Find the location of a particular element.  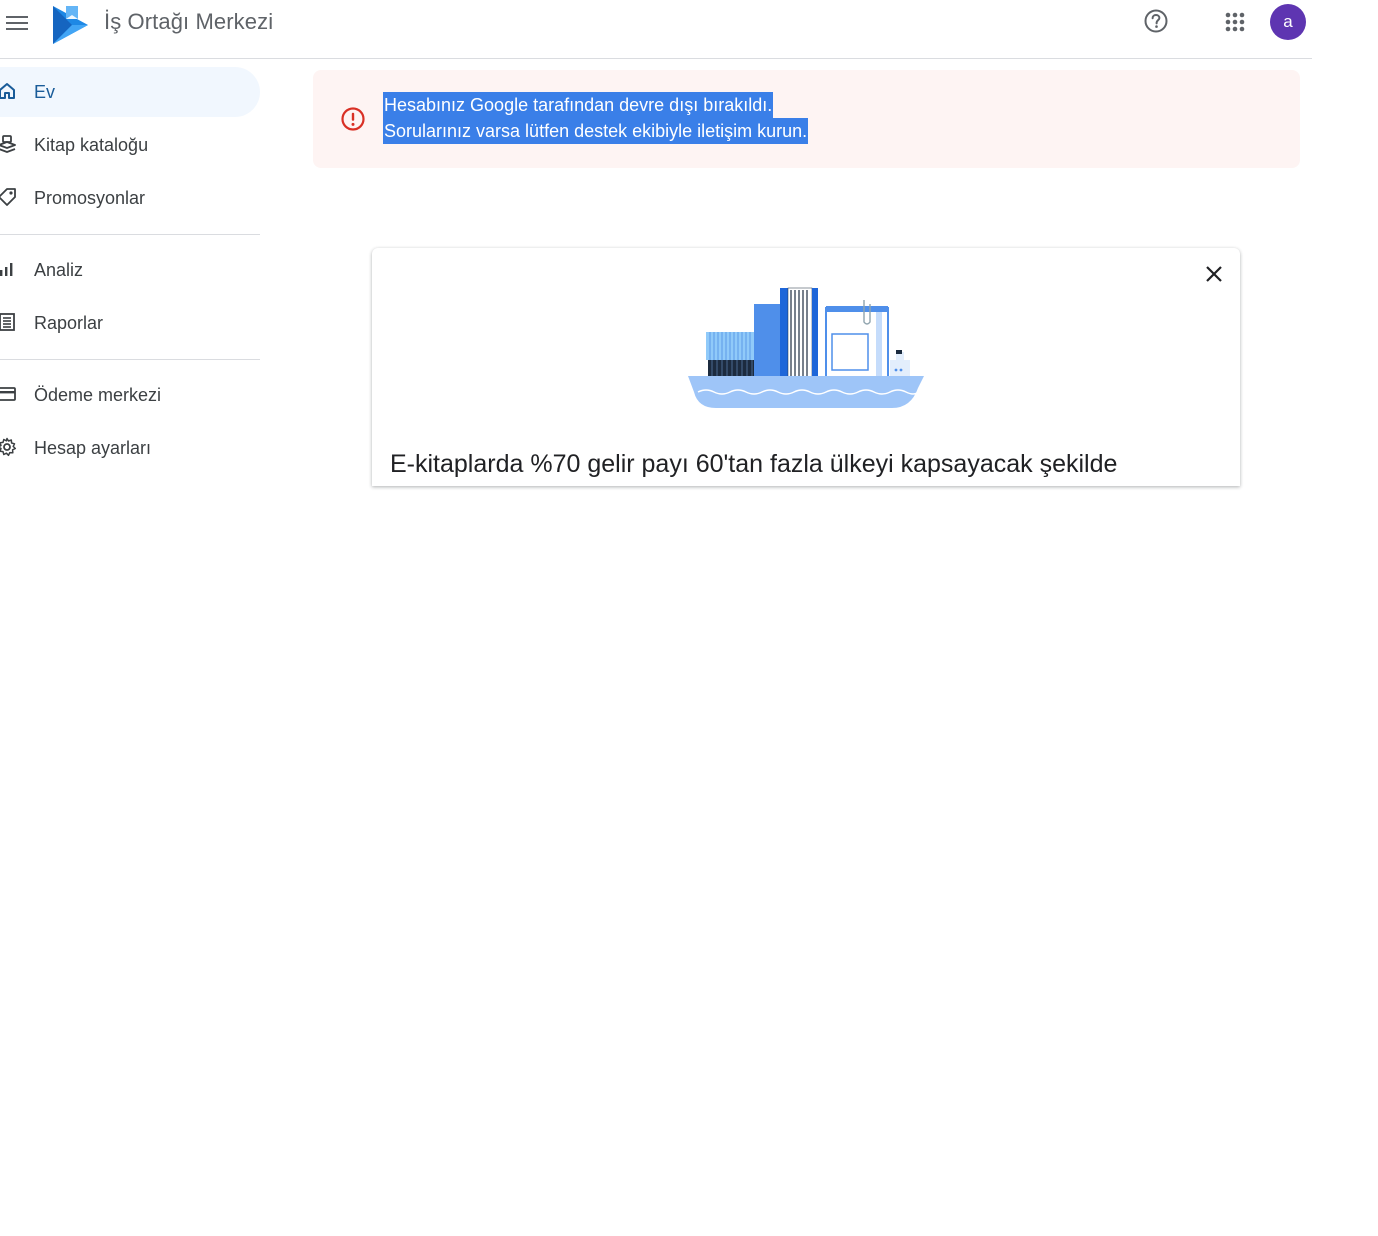

cargo-ship-books-illustration is located at coordinates (806, 351).